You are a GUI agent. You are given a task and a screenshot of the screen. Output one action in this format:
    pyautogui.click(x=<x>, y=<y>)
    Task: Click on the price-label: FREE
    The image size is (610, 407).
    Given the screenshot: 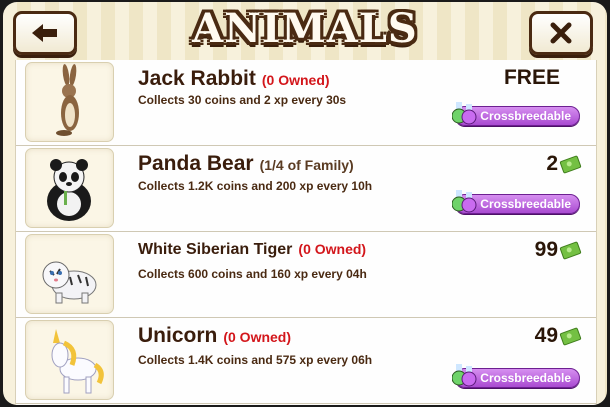 What is the action you would take?
    pyautogui.click(x=532, y=78)
    